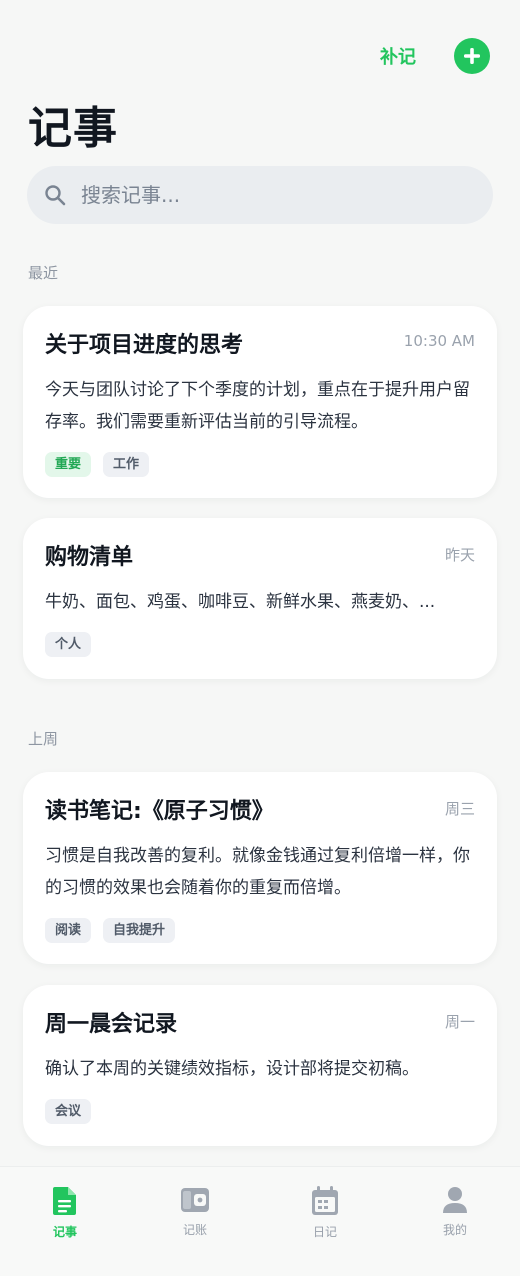 Image resolution: width=520 pixels, height=1276 pixels. Describe the element at coordinates (111, 1024) in the screenshot. I see `note-title: 周一晨会记录` at that location.